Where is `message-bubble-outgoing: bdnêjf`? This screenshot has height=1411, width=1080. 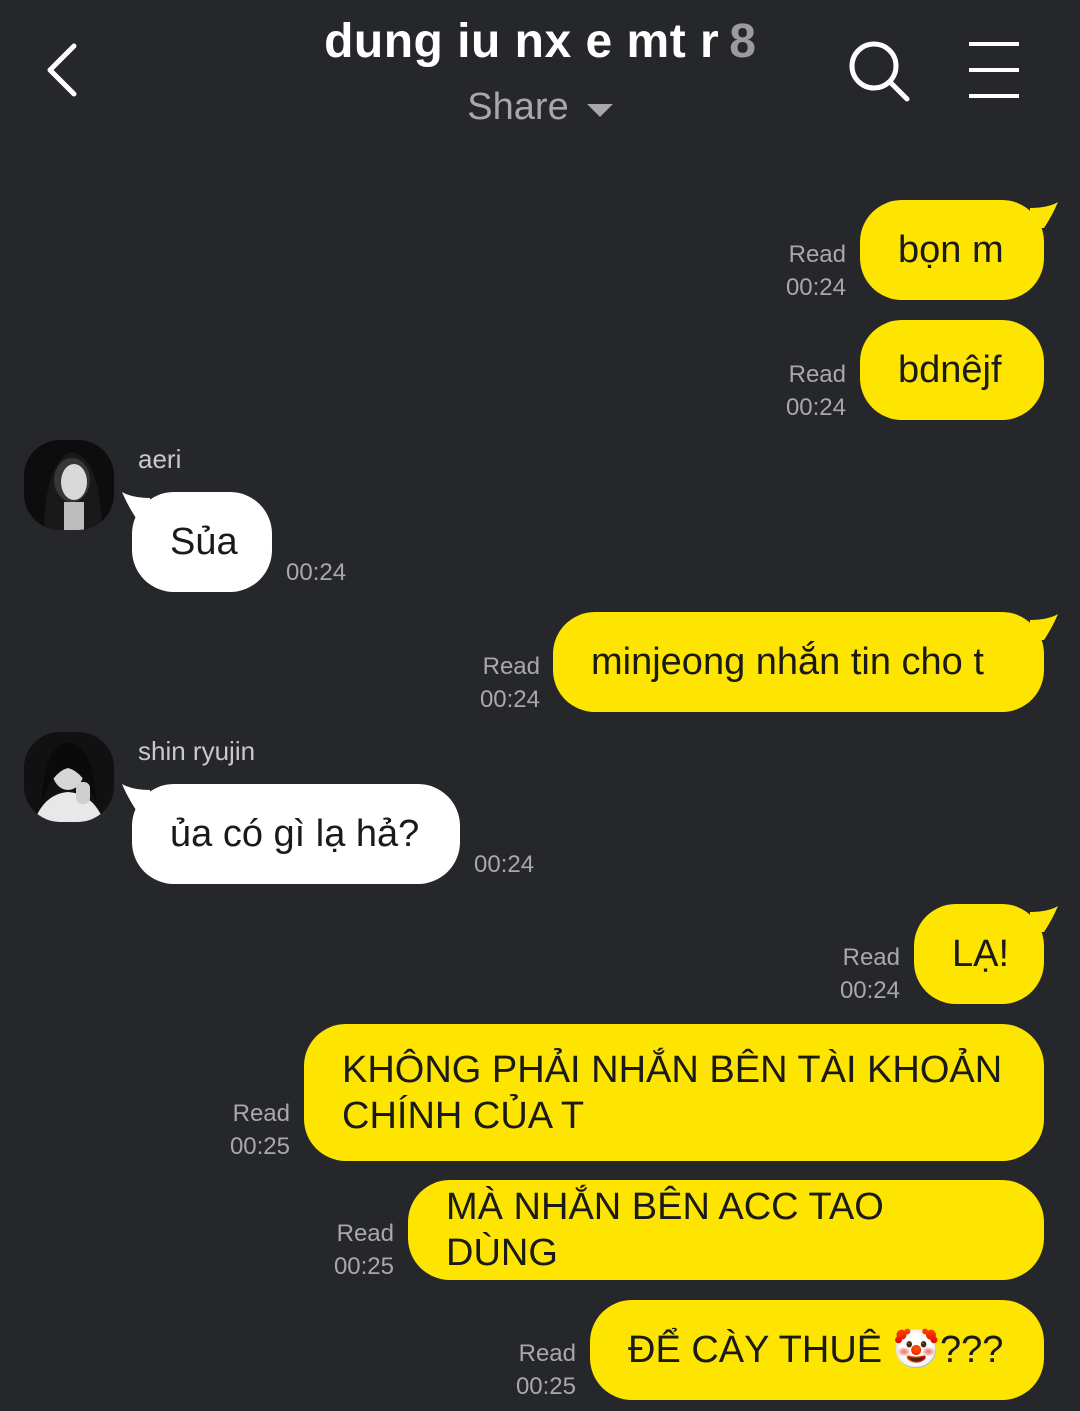
message-bubble-outgoing: bdnêjf is located at coordinates (952, 370).